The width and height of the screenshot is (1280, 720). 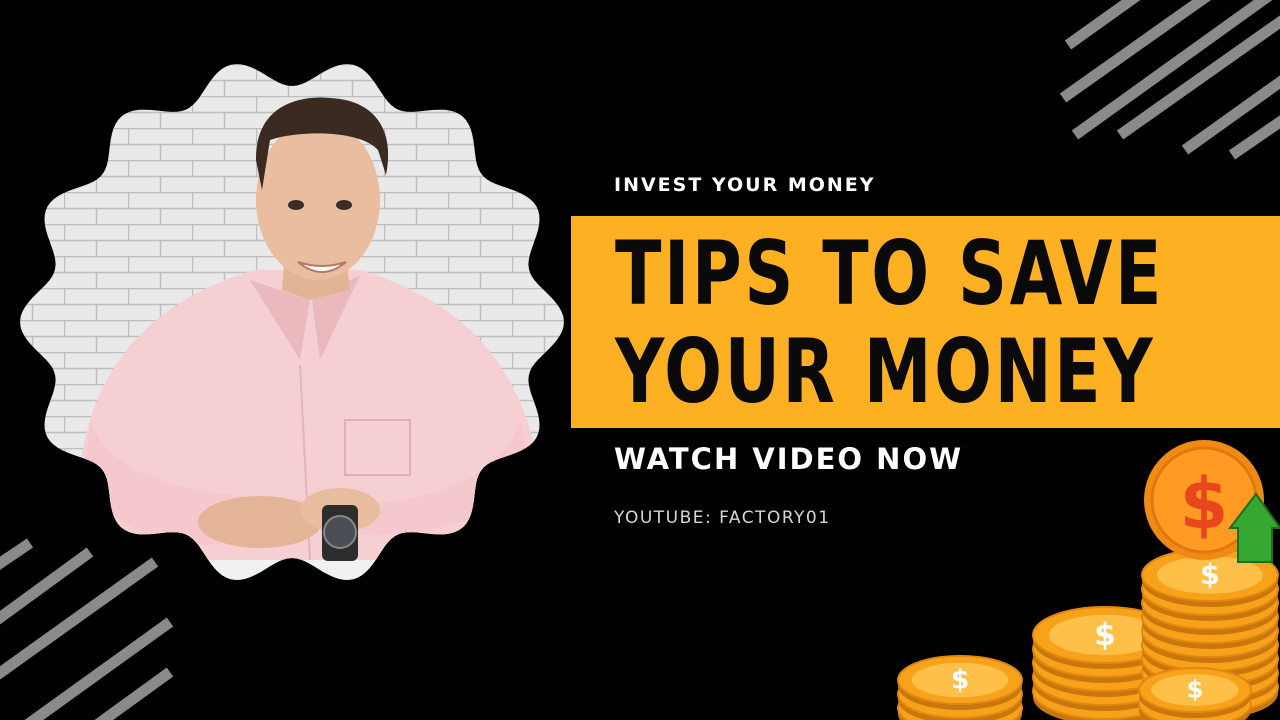 I want to click on title-line-2: YOUR MONEY, so click(x=885, y=371).